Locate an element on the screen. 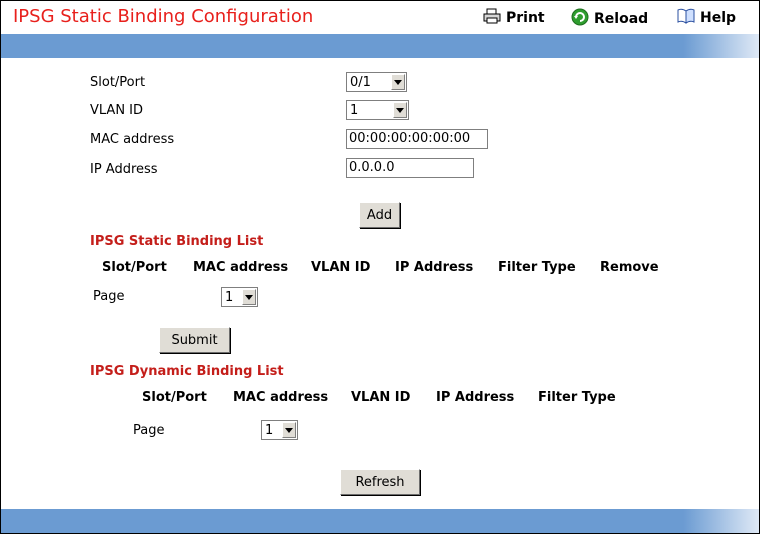  dynamic-col-slot-port: Slot/Port is located at coordinates (174, 397).